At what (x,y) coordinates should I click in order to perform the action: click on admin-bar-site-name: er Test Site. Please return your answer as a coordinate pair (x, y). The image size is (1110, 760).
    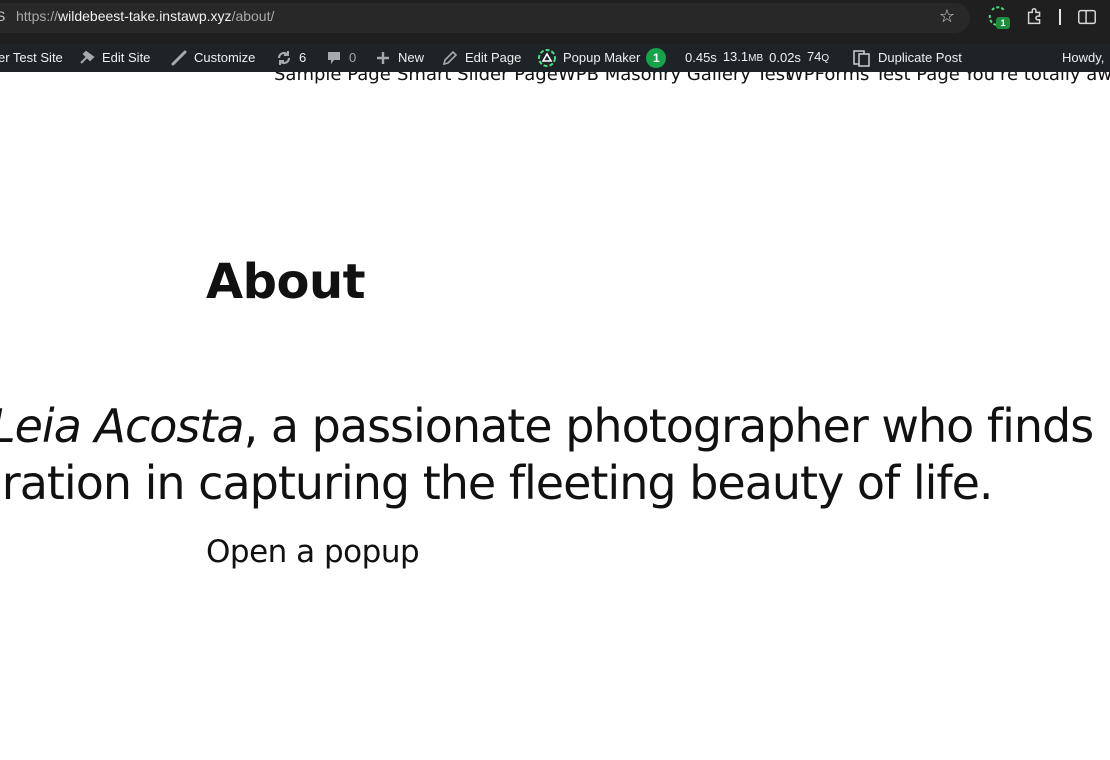
    Looking at the image, I should click on (31, 58).